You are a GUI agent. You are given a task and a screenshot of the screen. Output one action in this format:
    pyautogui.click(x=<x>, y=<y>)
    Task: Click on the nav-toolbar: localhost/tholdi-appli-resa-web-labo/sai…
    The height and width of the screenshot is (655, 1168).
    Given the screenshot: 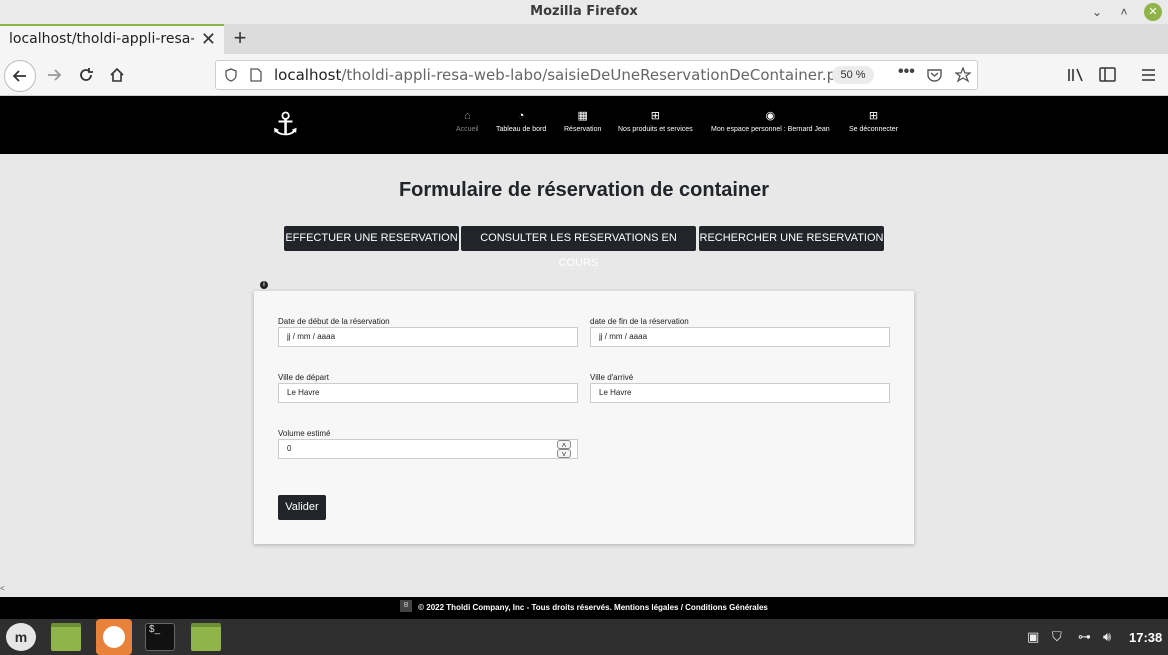 What is the action you would take?
    pyautogui.click(x=584, y=75)
    